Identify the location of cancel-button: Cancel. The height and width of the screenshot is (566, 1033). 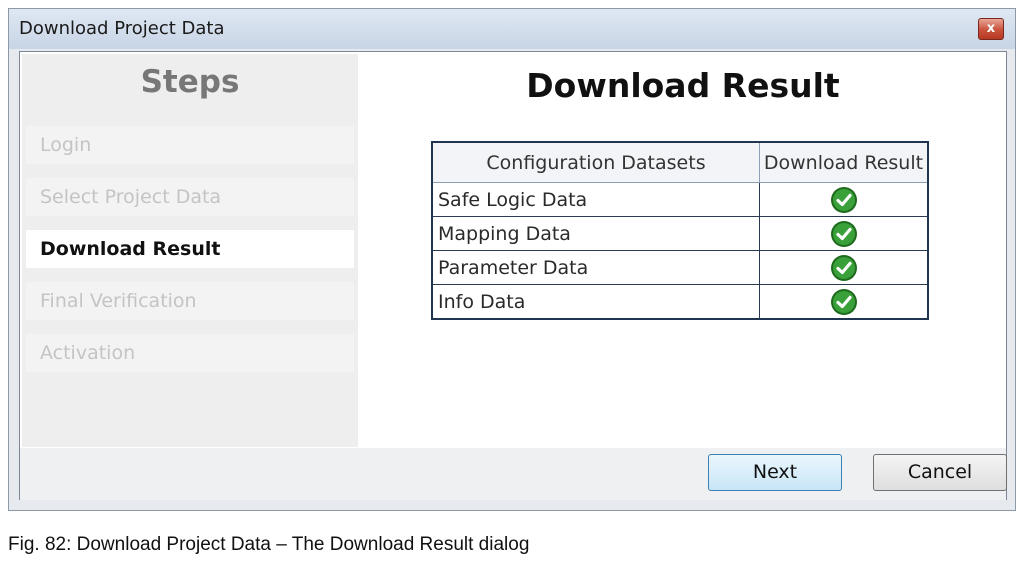
(940, 472).